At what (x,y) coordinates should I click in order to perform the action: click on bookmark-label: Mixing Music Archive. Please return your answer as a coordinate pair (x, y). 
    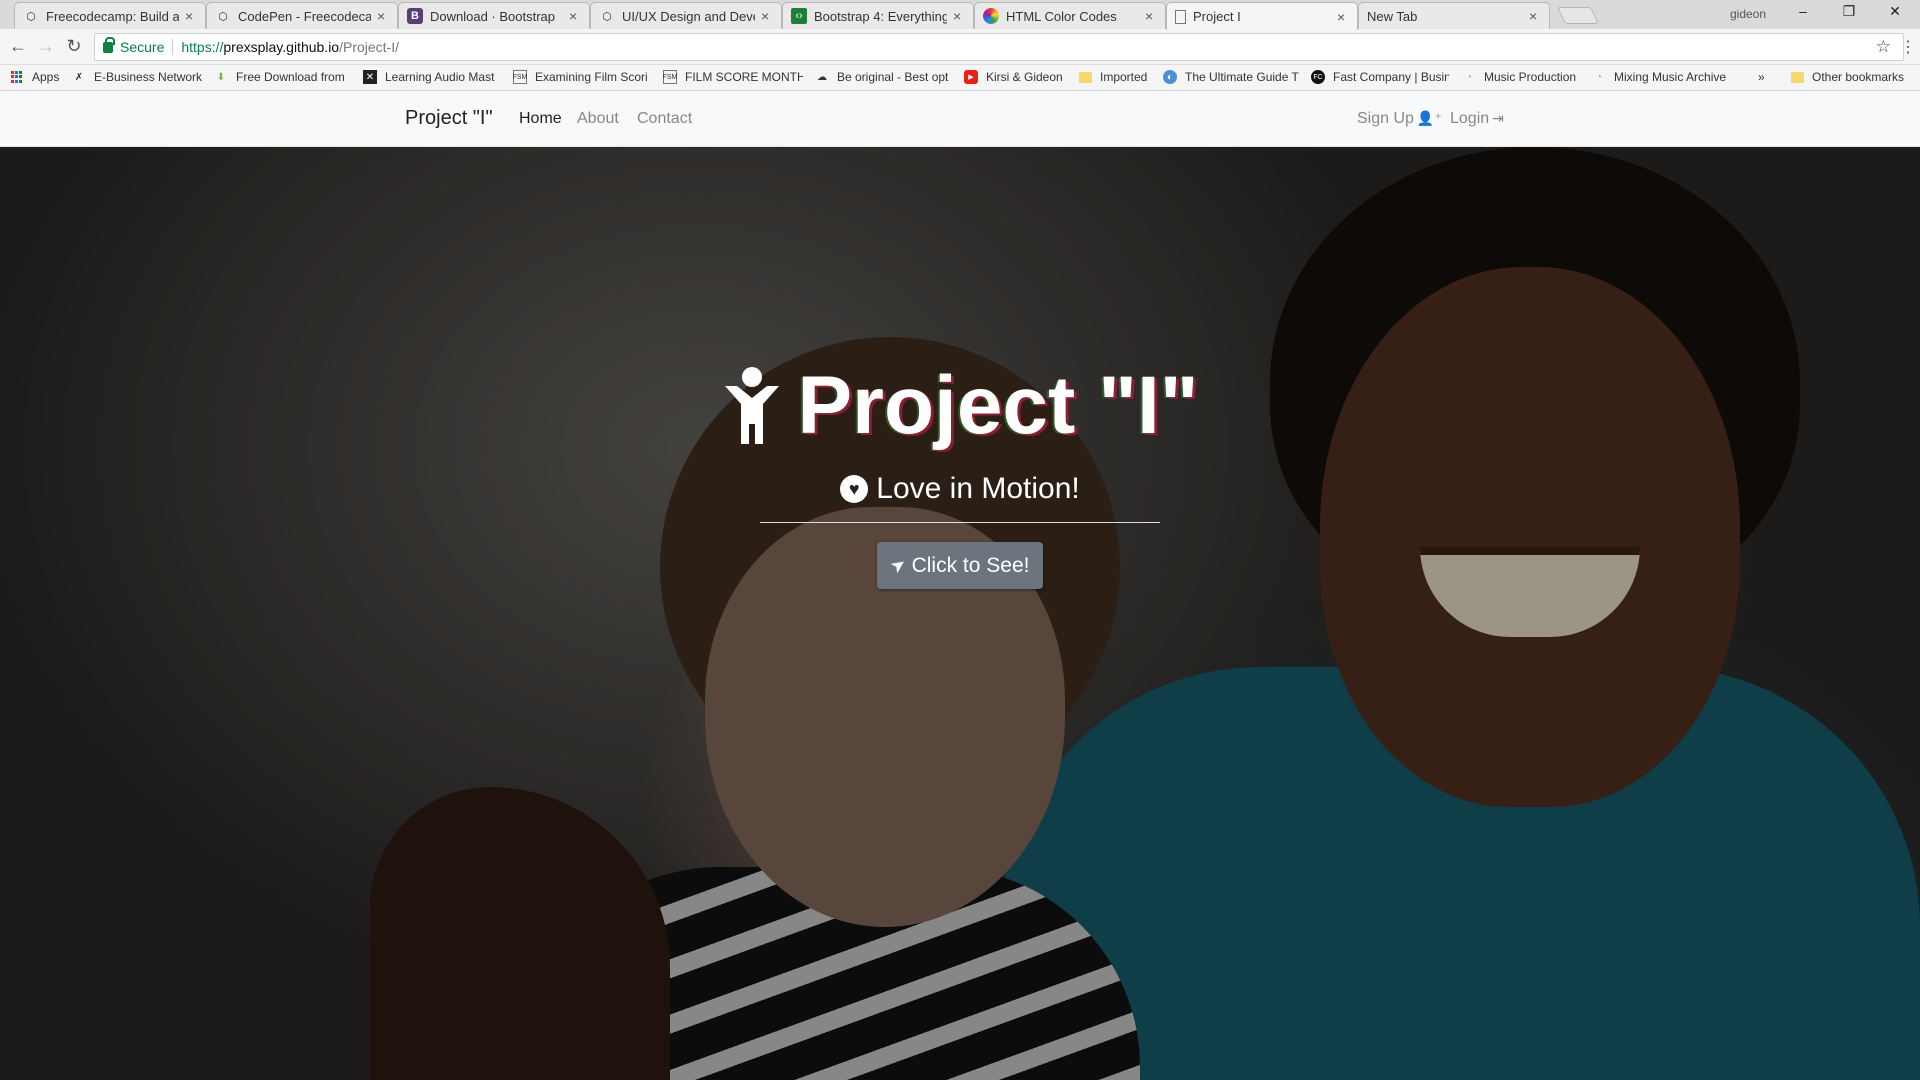
    Looking at the image, I should click on (1670, 77).